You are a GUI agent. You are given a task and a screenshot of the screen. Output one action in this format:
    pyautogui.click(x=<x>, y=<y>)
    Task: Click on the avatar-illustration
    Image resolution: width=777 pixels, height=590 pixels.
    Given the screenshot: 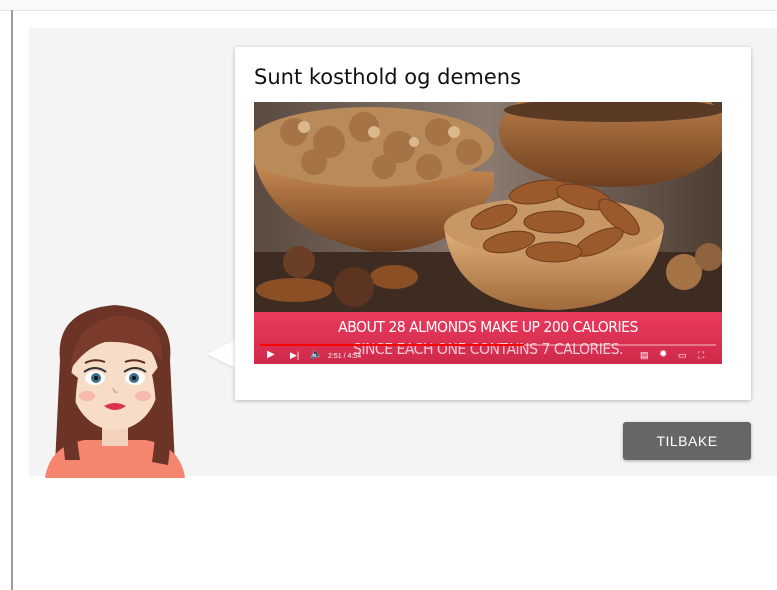 What is the action you would take?
    pyautogui.click(x=115, y=391)
    